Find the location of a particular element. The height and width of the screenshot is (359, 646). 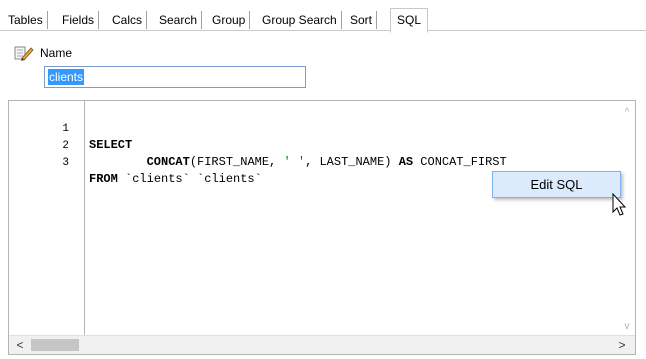

name-input: clients is located at coordinates (175, 77).